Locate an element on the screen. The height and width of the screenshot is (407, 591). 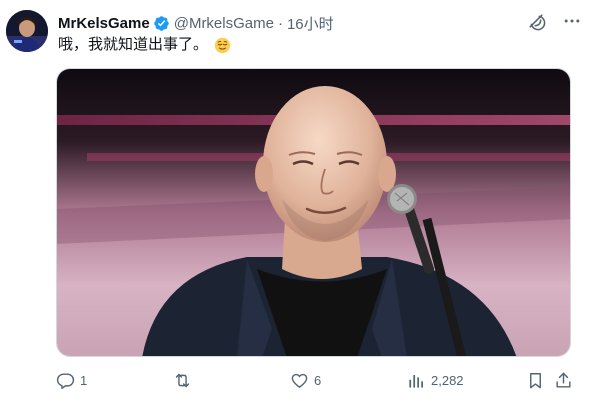
views-button: 2,282 is located at coordinates (435, 380).